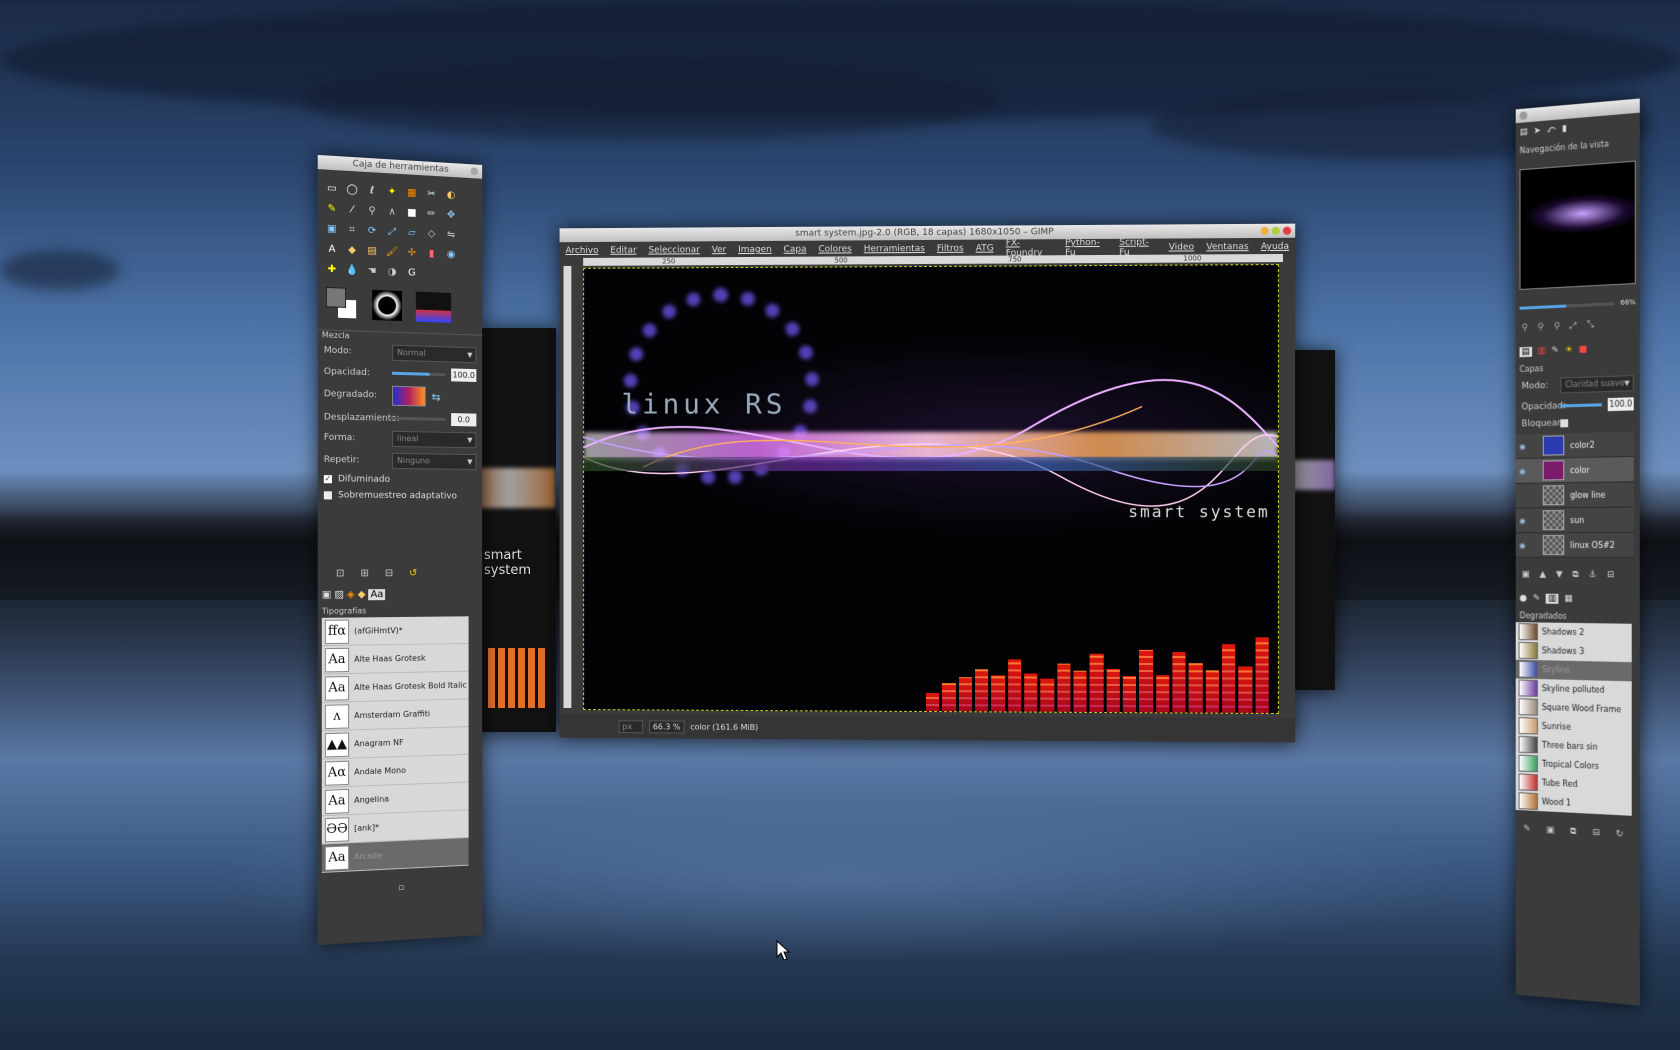  What do you see at coordinates (395, 659) in the screenshot?
I see `font-item: Aa Alte Haas Grotesk` at bounding box center [395, 659].